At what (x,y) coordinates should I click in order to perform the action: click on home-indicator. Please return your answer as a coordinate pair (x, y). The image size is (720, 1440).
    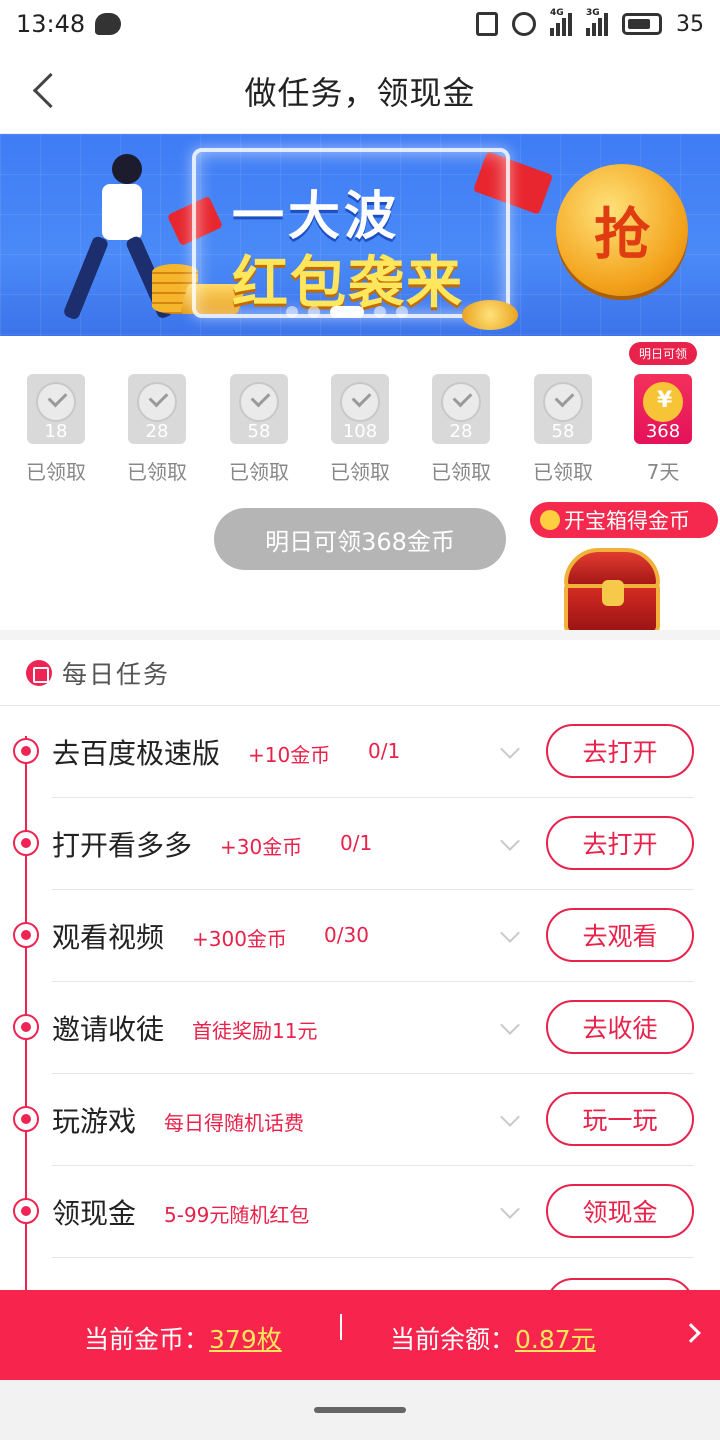
    Looking at the image, I should click on (360, 1410).